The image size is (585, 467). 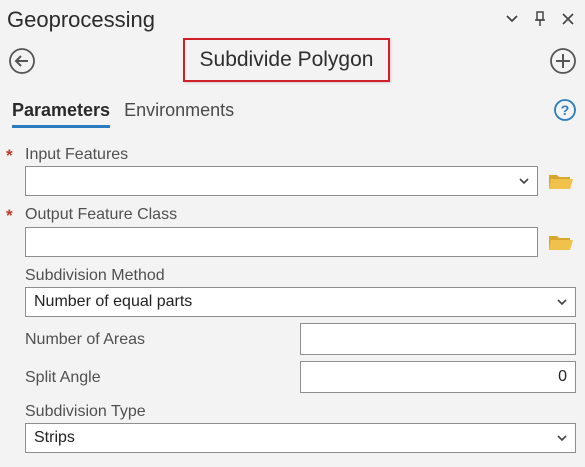 I want to click on subdivision-type-label: Subdivision Type, so click(x=85, y=411).